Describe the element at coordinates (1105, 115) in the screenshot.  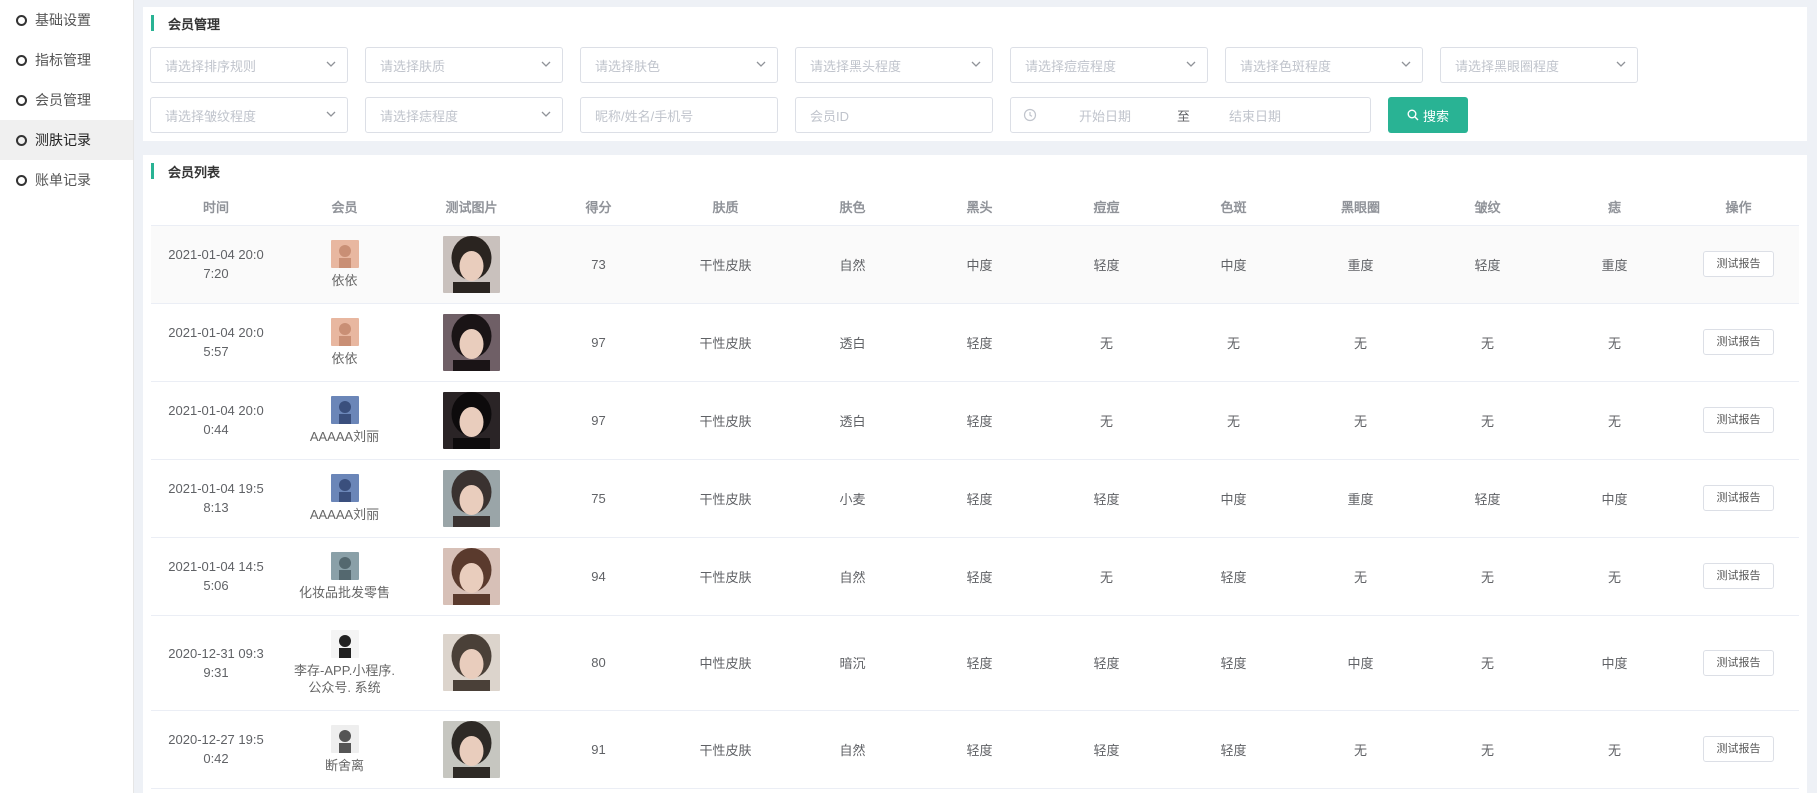
I see `date-start-input: 开始日期` at that location.